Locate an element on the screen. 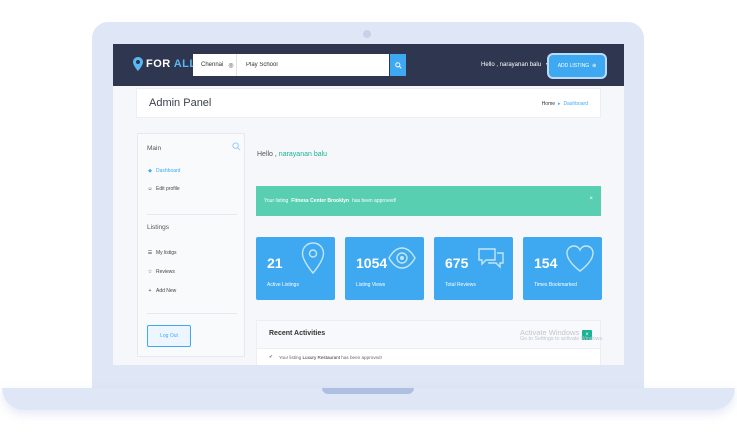 The width and height of the screenshot is (737, 441). sidebar-item-label: Dashboard is located at coordinates (168, 171).